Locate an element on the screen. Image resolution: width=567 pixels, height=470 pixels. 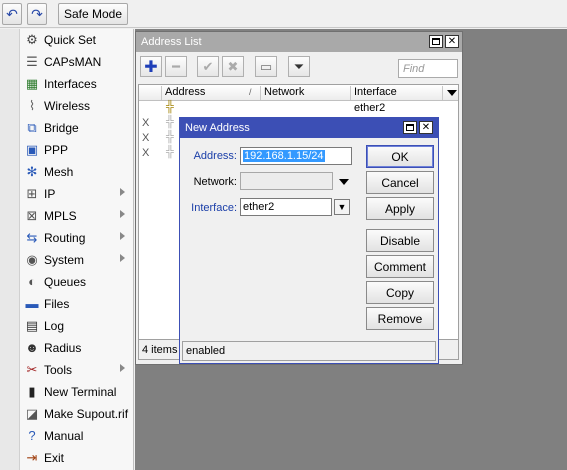
undo-icon: ↶ is located at coordinates (12, 13).